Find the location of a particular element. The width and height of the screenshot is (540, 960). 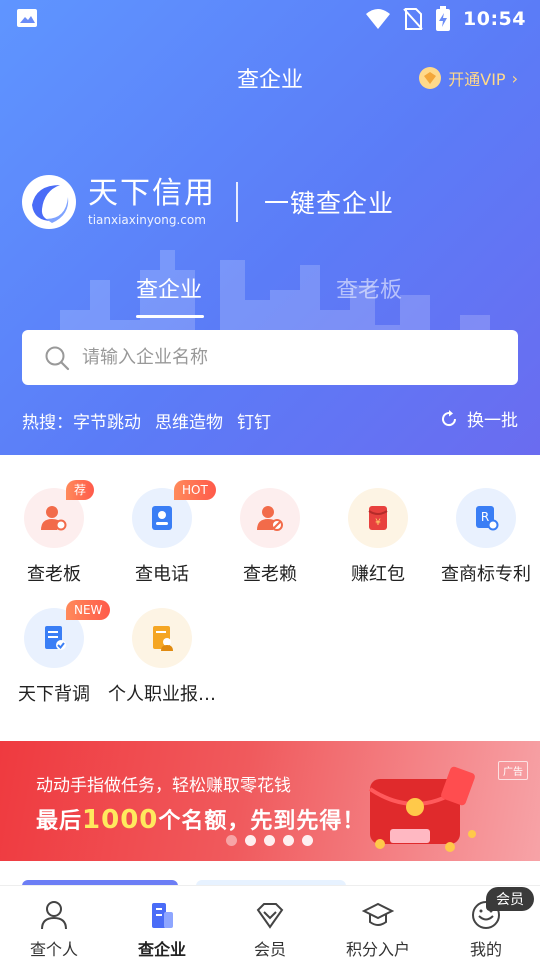

member-badge: 会员 is located at coordinates (510, 899).